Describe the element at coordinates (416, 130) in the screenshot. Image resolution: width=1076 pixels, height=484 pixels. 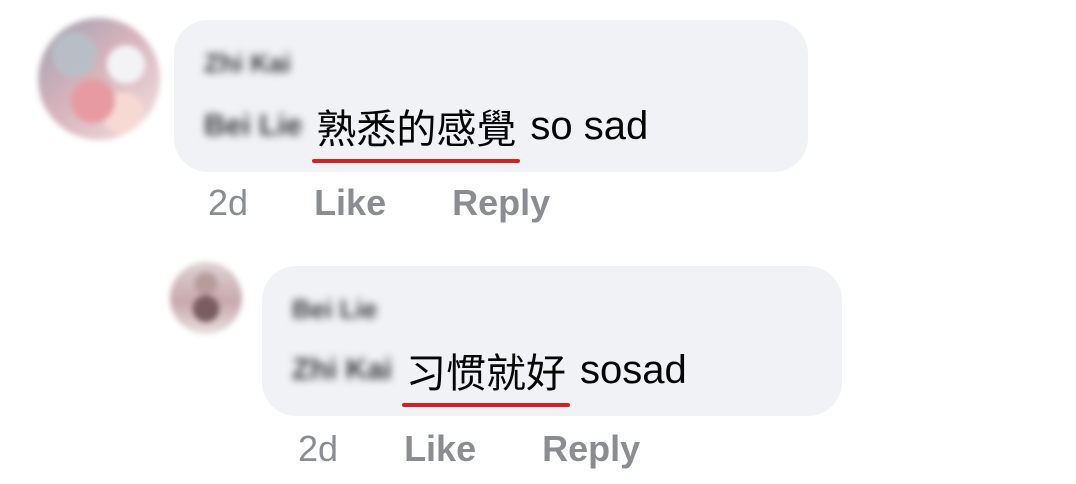
I see `underlined-chinese-text: 熟悉的感覺` at that location.